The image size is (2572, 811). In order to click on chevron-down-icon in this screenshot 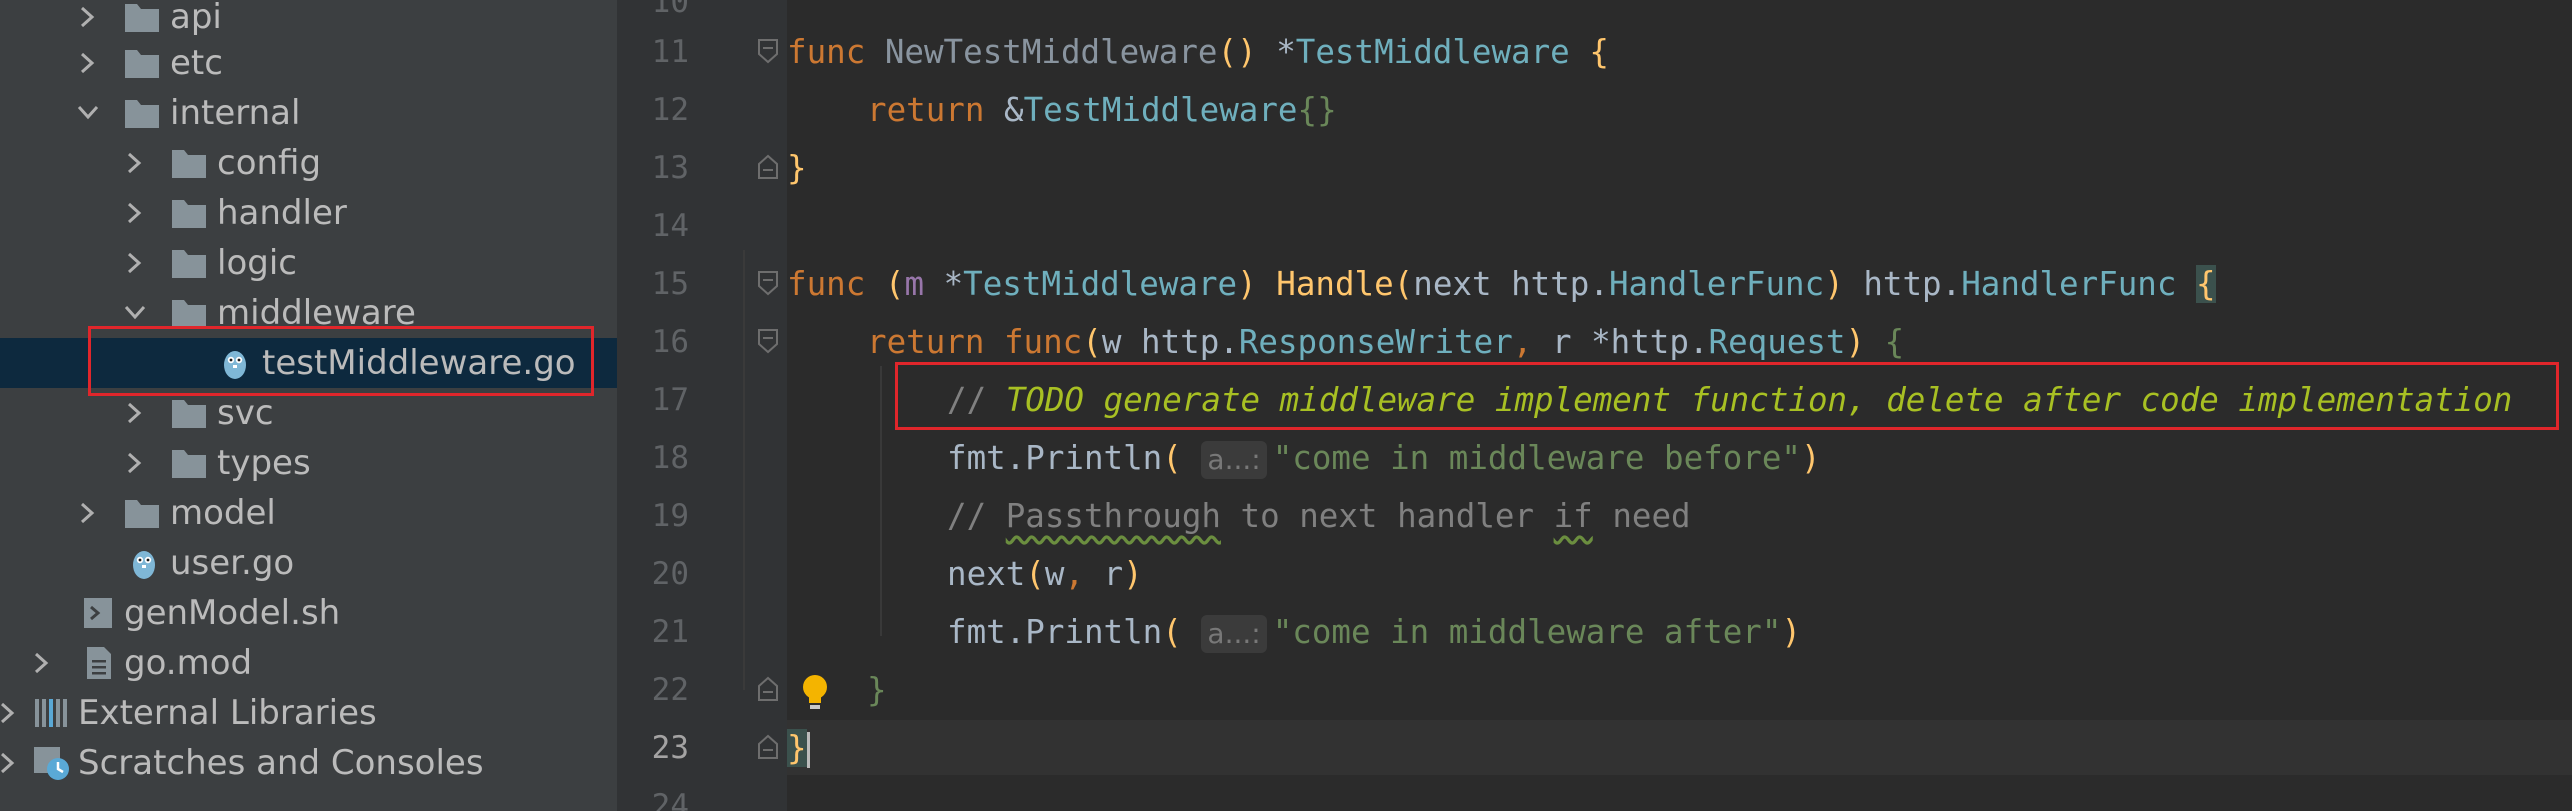, I will do `click(88, 113)`.